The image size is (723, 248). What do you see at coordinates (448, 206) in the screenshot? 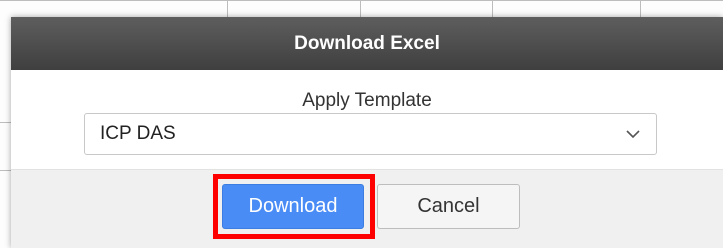
I see `cancel-button: Cancel` at bounding box center [448, 206].